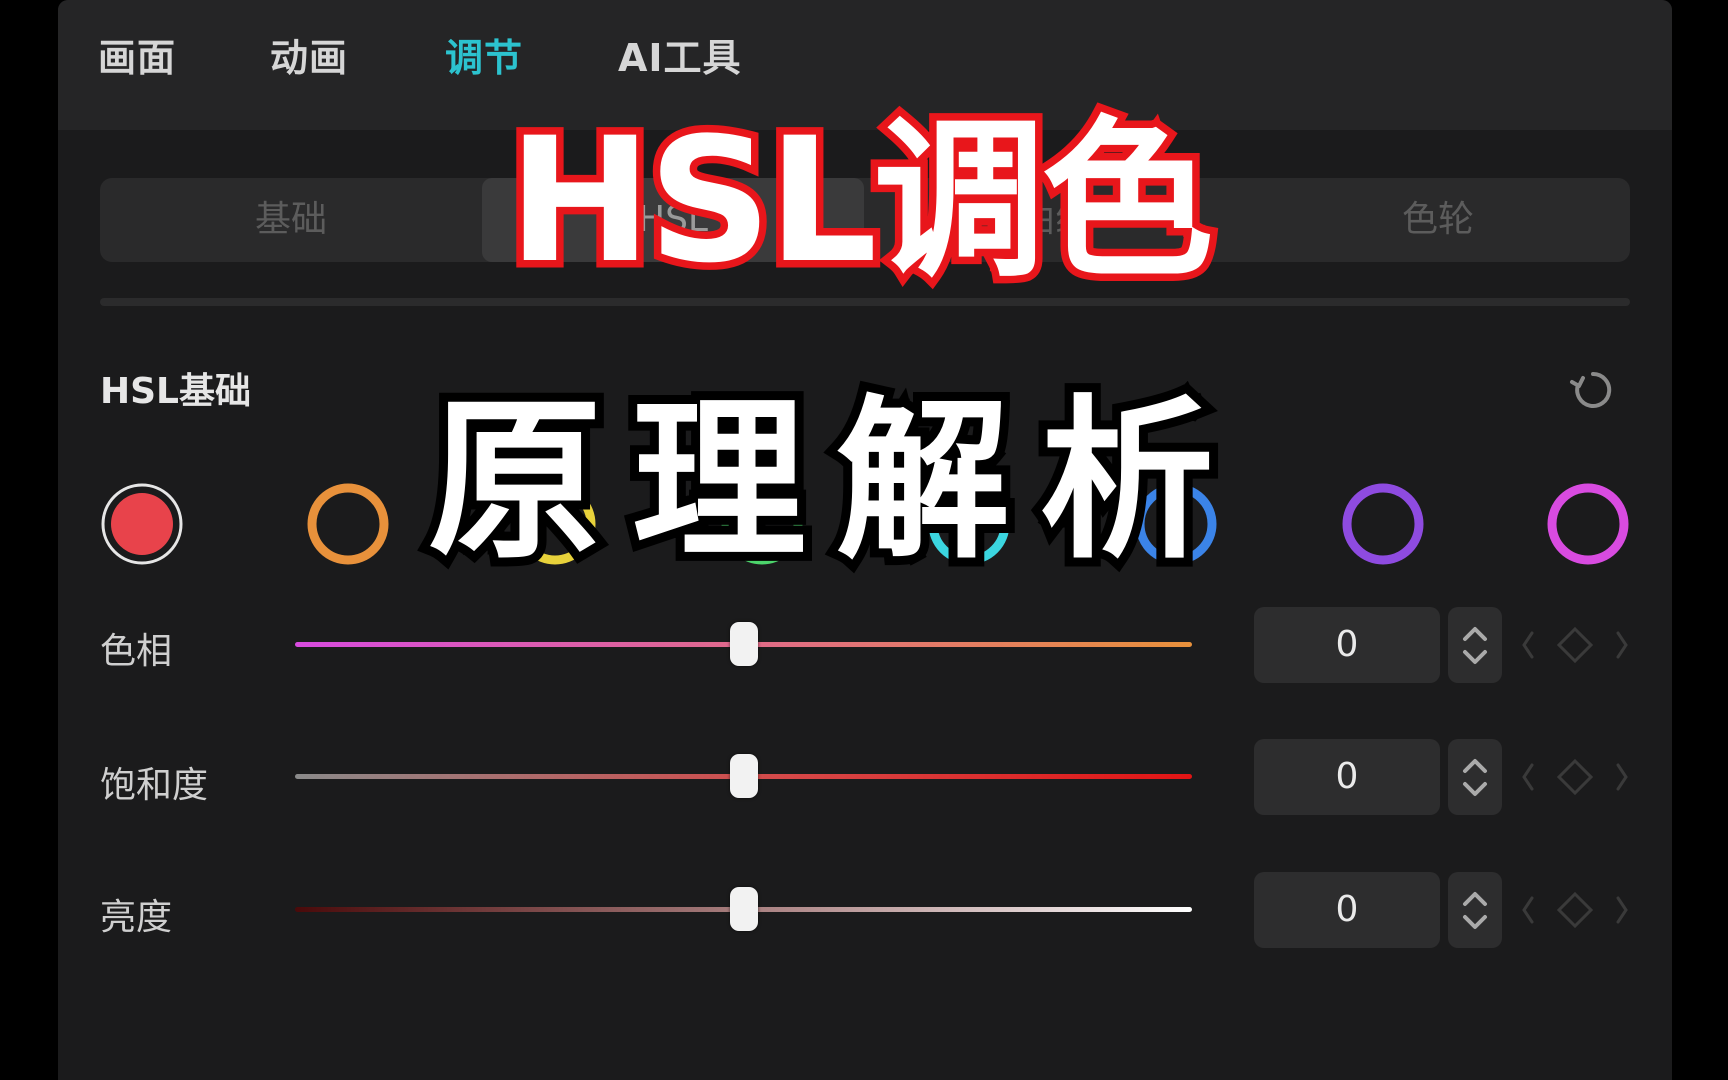 The image size is (1728, 1080). Describe the element at coordinates (832, 482) in the screenshot. I see `overlay-subtitle: 原理解析` at that location.